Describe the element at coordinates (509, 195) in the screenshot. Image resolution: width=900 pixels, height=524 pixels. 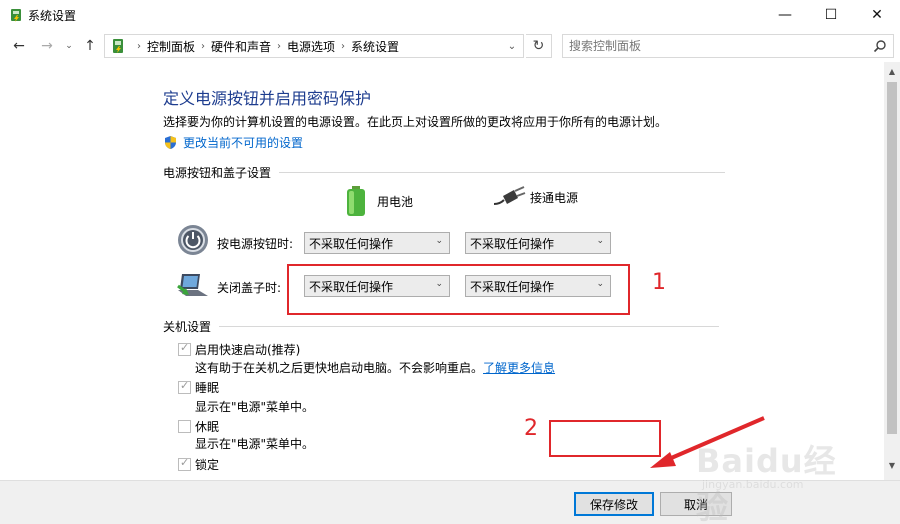
I see `power-plug-icon` at that location.